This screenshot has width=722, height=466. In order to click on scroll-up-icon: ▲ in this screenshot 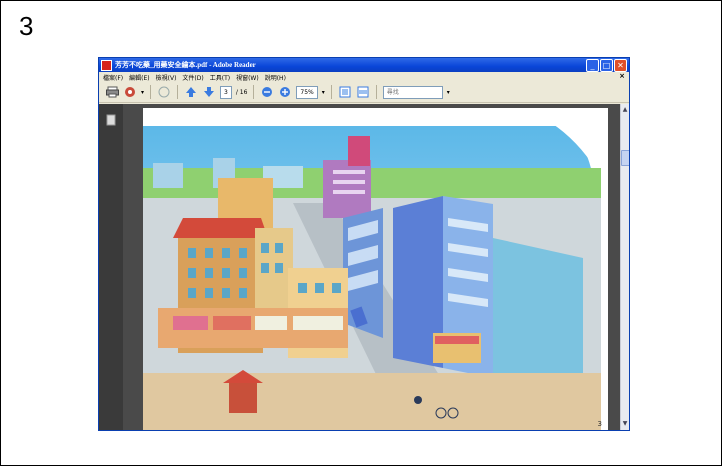, I will do `click(625, 110)`.